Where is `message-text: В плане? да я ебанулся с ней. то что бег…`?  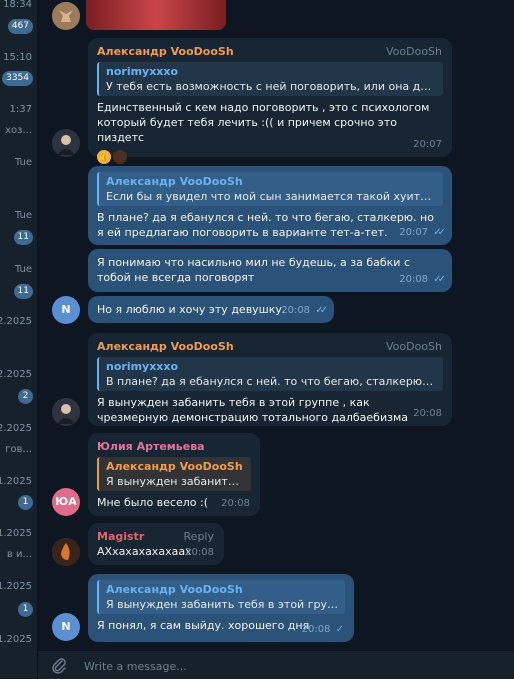
message-text: В плане? да я ебанулся с ней. то что бег… is located at coordinates (265, 225).